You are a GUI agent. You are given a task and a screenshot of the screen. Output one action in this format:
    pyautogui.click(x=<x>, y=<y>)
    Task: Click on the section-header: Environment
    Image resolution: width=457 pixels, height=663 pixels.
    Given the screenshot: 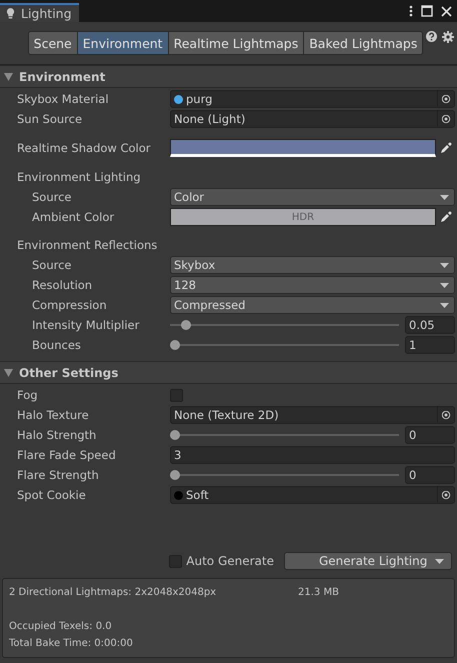 What is the action you would take?
    pyautogui.click(x=228, y=76)
    